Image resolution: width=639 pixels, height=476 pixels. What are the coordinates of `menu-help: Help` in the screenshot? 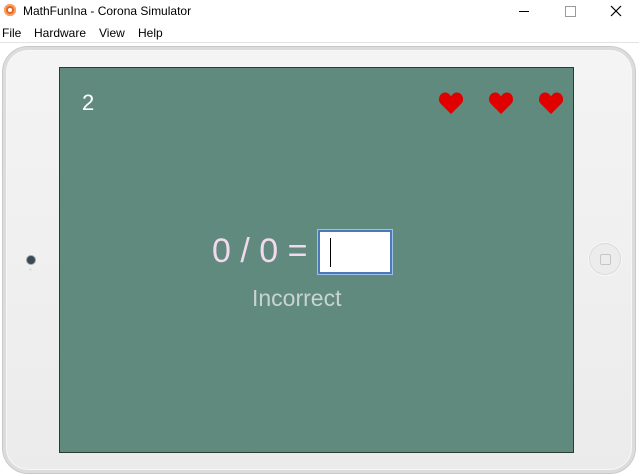 It's located at (150, 33).